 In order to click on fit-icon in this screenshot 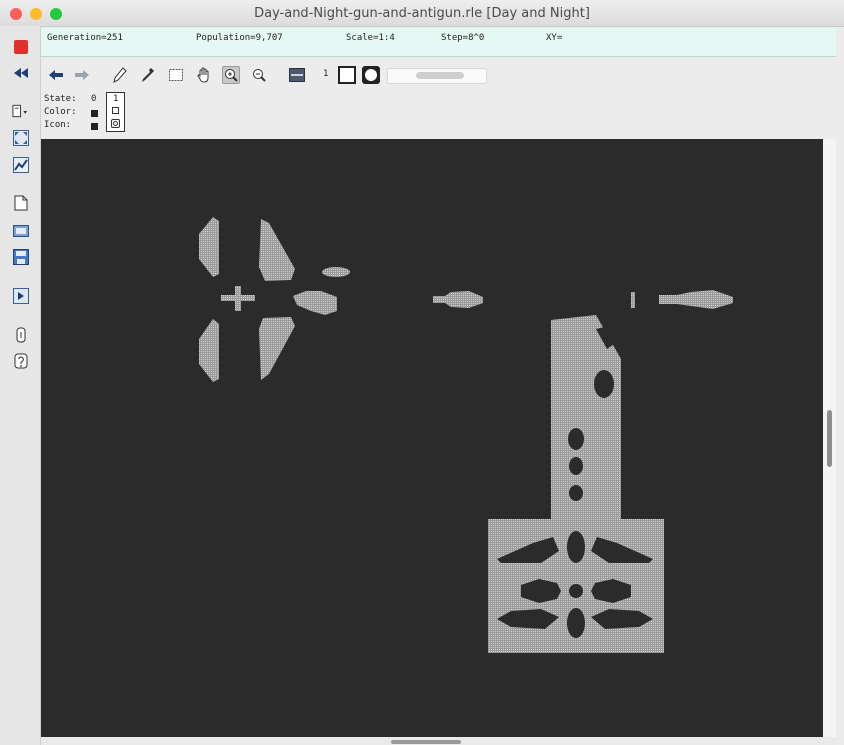, I will do `click(20, 137)`.